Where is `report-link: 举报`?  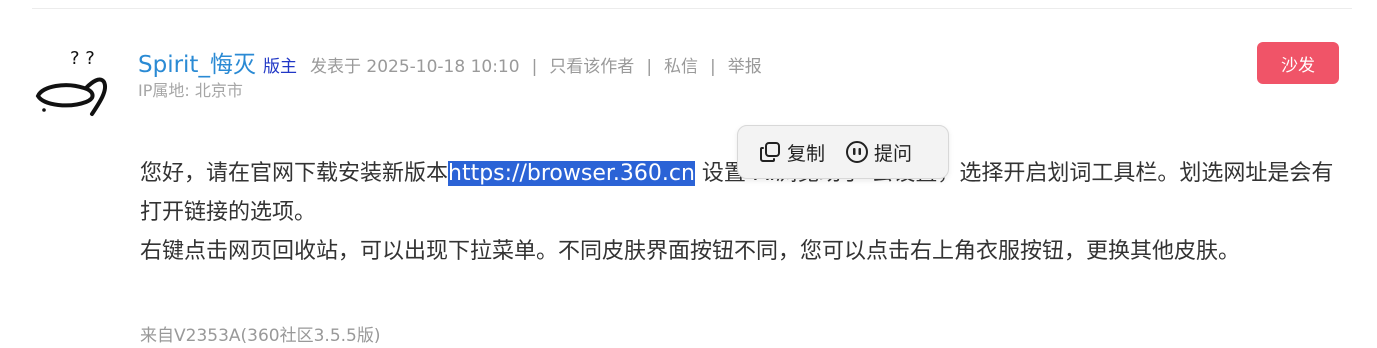 report-link: 举报 is located at coordinates (745, 67).